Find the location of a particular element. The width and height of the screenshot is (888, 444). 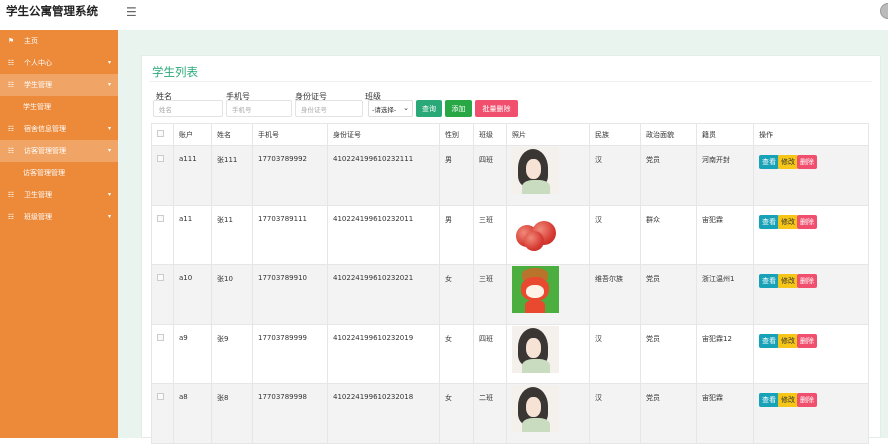

table-cell: 410224199610232018 is located at coordinates (383, 413).